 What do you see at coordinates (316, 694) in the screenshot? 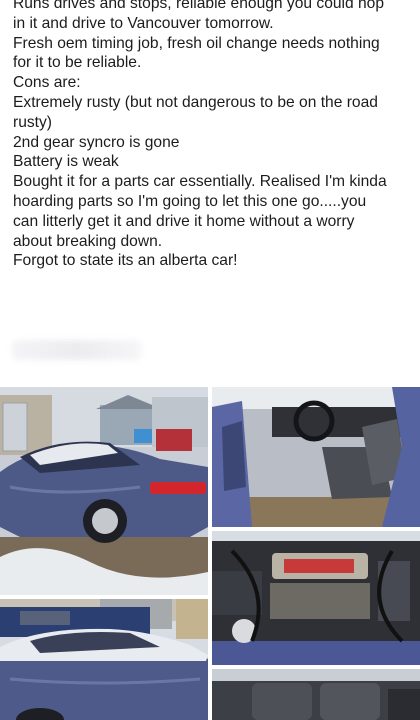
I see `photo-rear-seats` at bounding box center [316, 694].